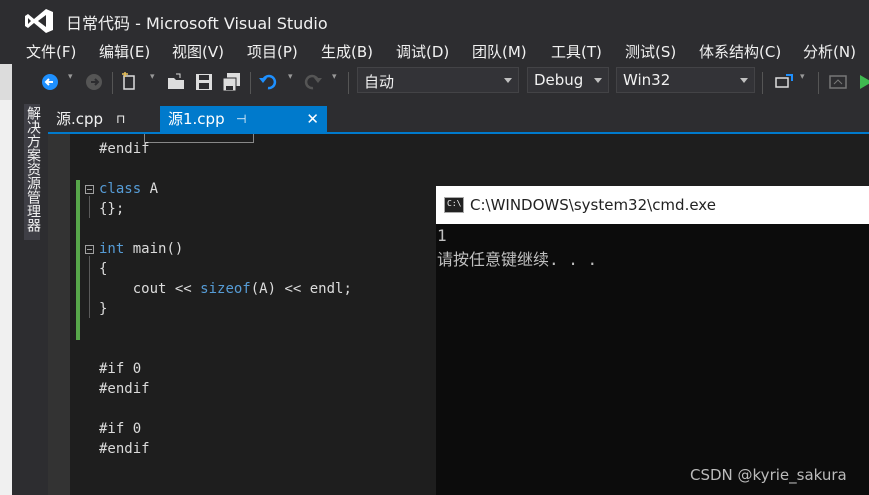 This screenshot has width=869, height=495. What do you see at coordinates (313, 82) in the screenshot?
I see `redo-icon` at bounding box center [313, 82].